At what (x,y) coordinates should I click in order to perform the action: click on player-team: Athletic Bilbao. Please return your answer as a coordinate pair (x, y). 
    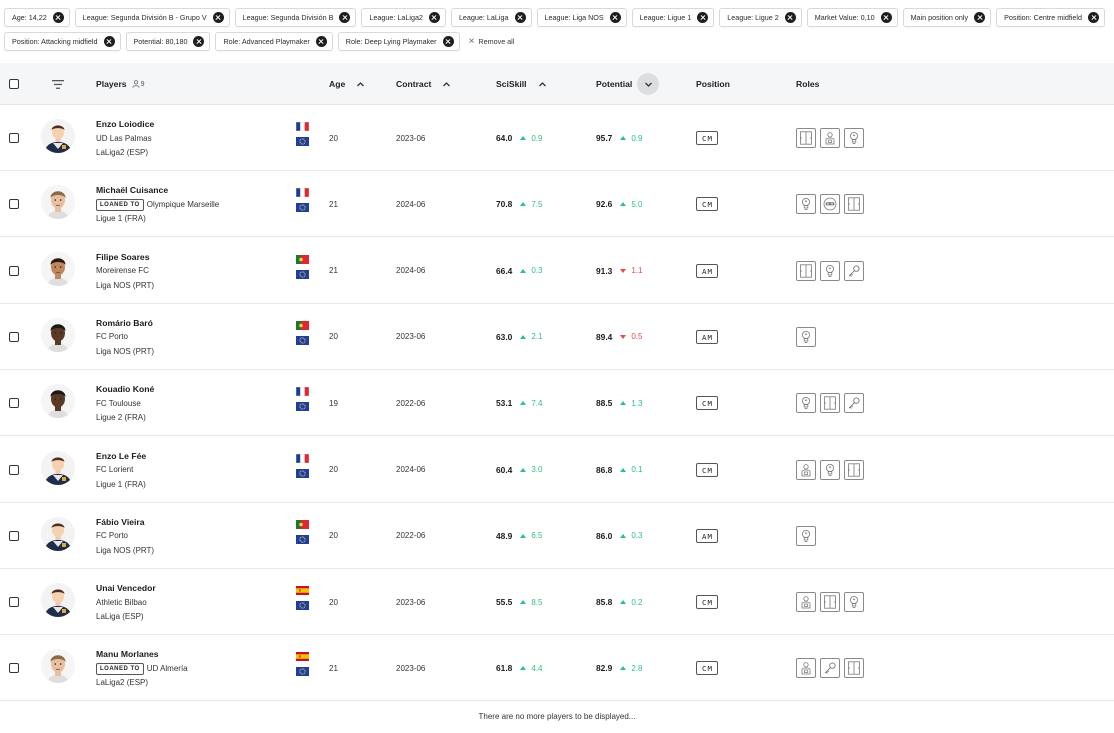
    Looking at the image, I should click on (126, 603).